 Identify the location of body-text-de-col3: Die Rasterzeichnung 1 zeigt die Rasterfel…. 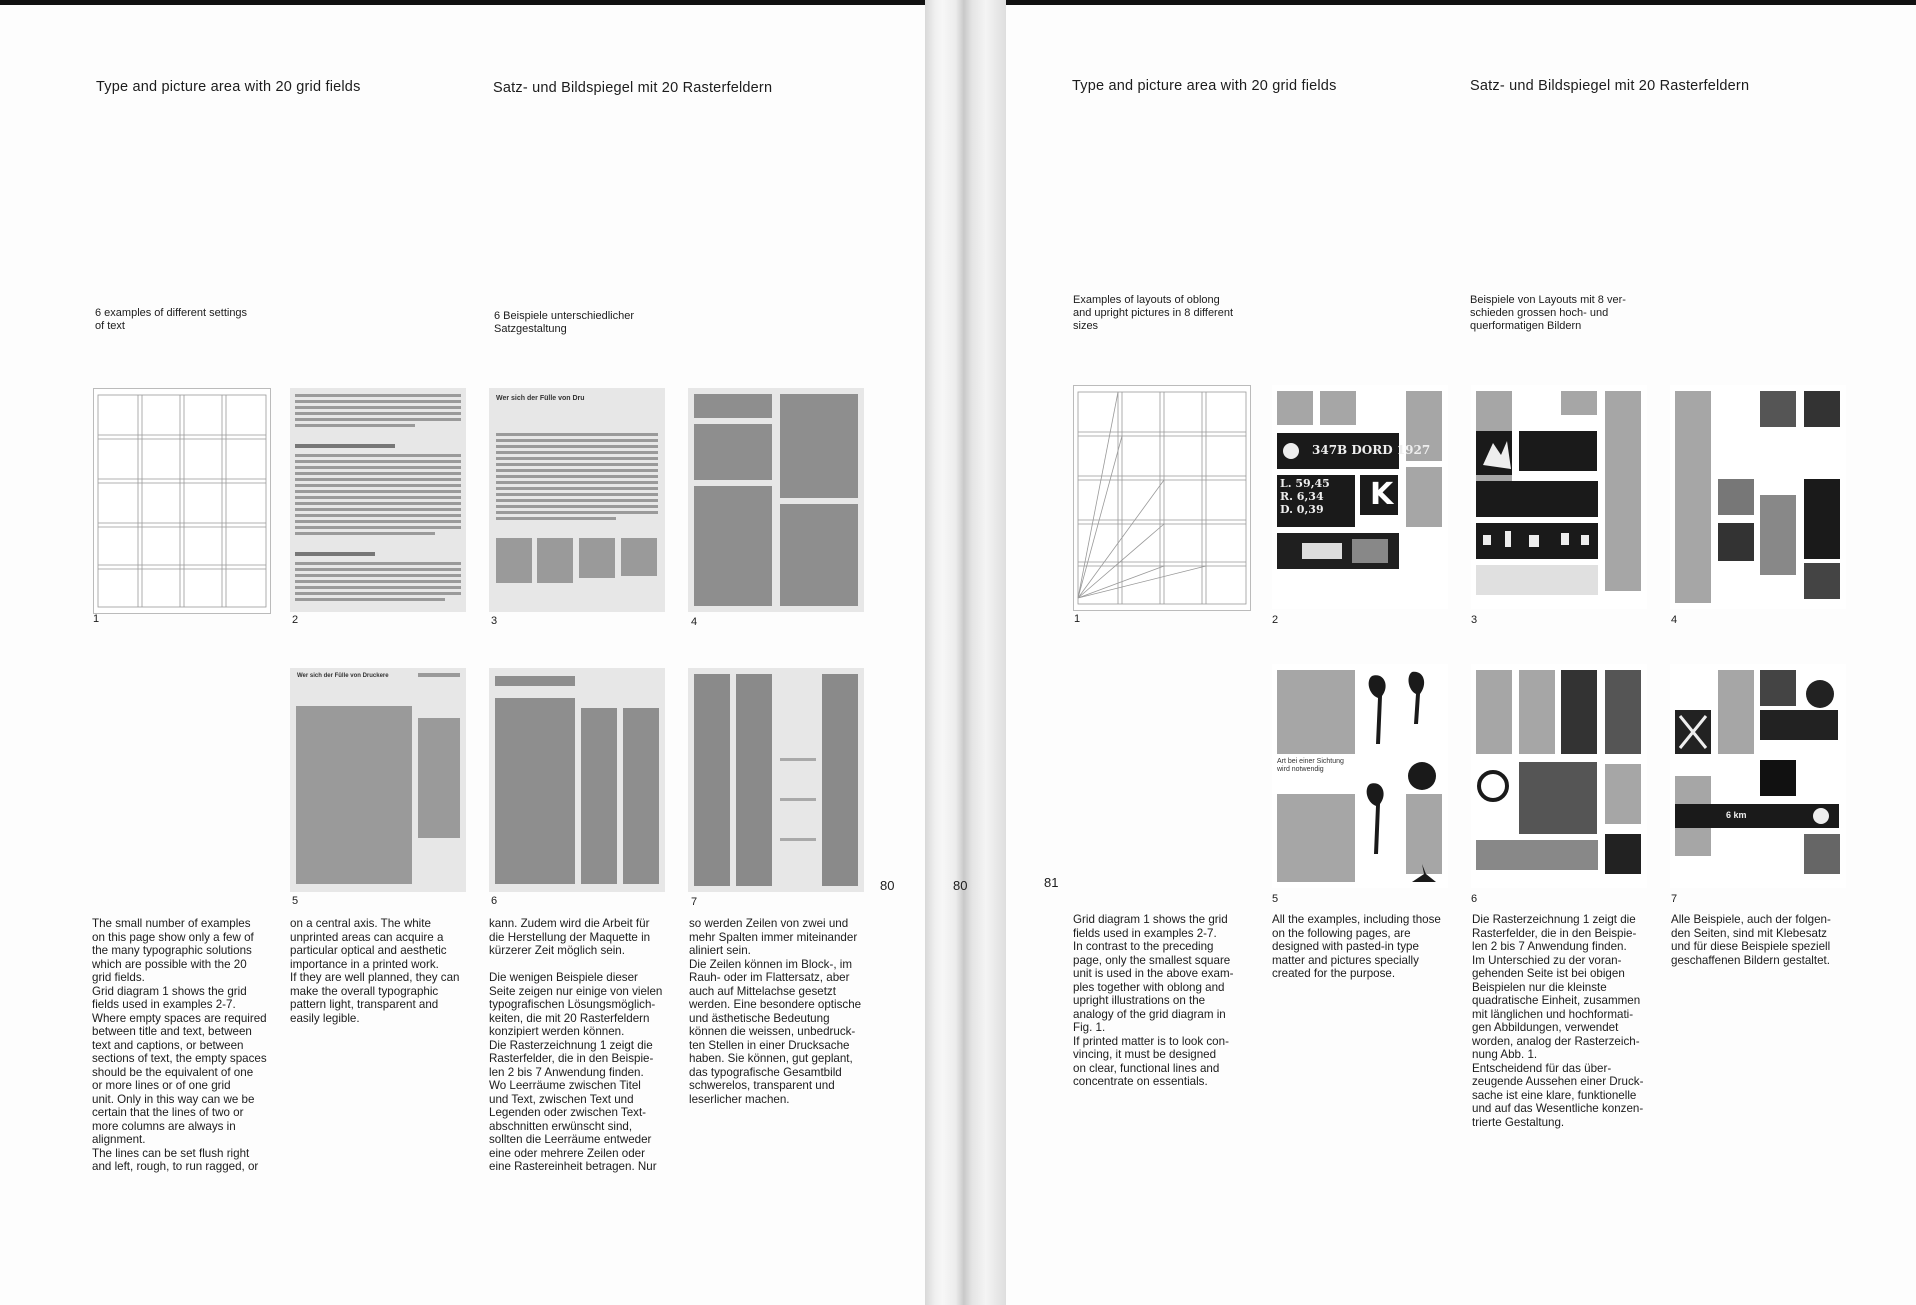
(1558, 1021).